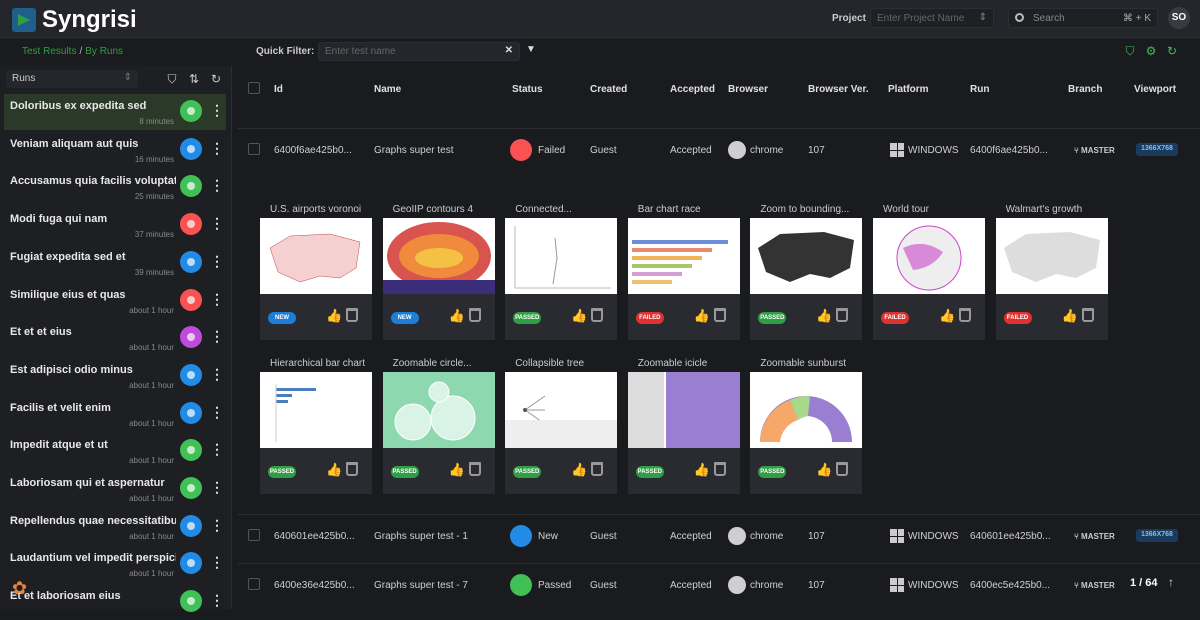  I want to click on column-header-id: Id, so click(278, 89).